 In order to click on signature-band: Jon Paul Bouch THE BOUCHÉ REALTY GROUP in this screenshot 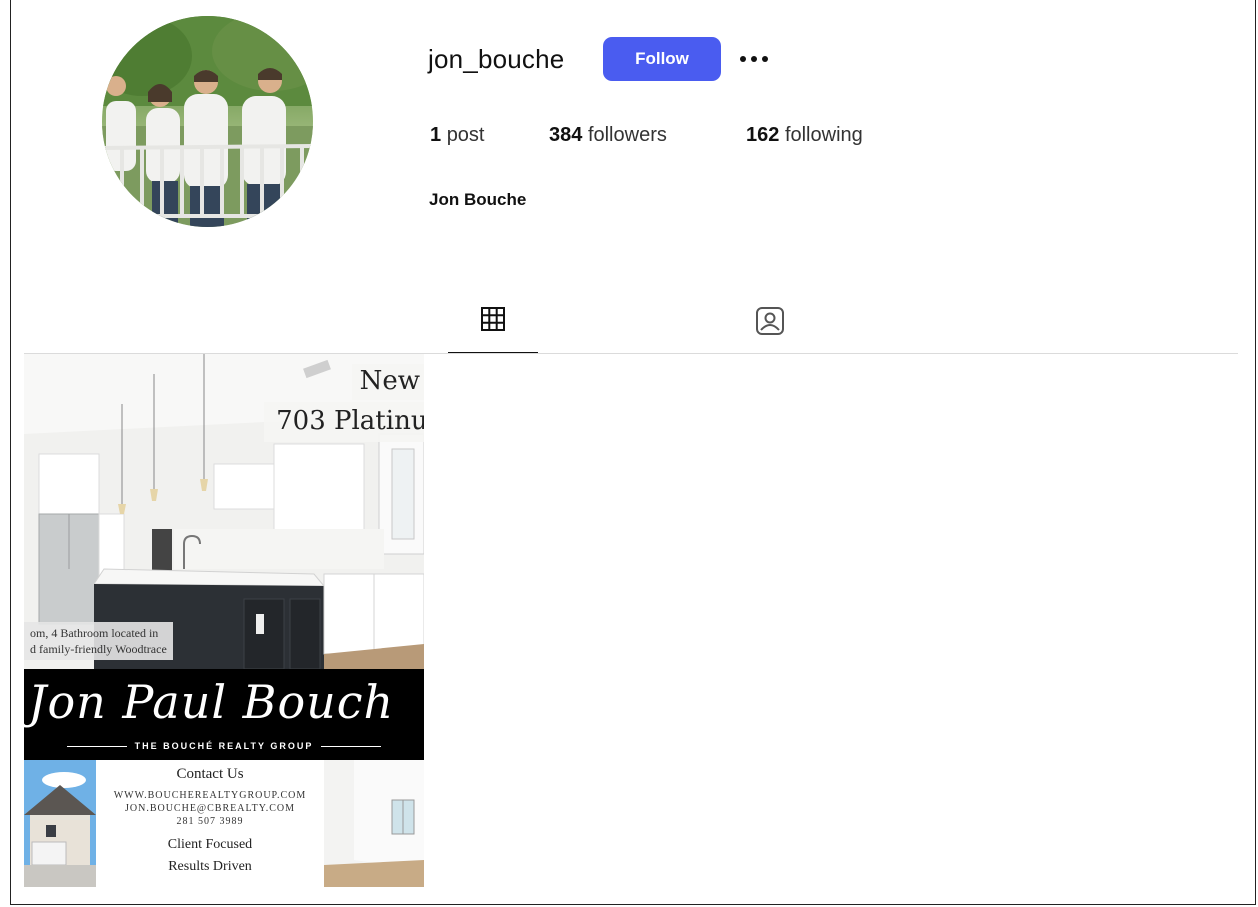, I will do `click(224, 714)`.